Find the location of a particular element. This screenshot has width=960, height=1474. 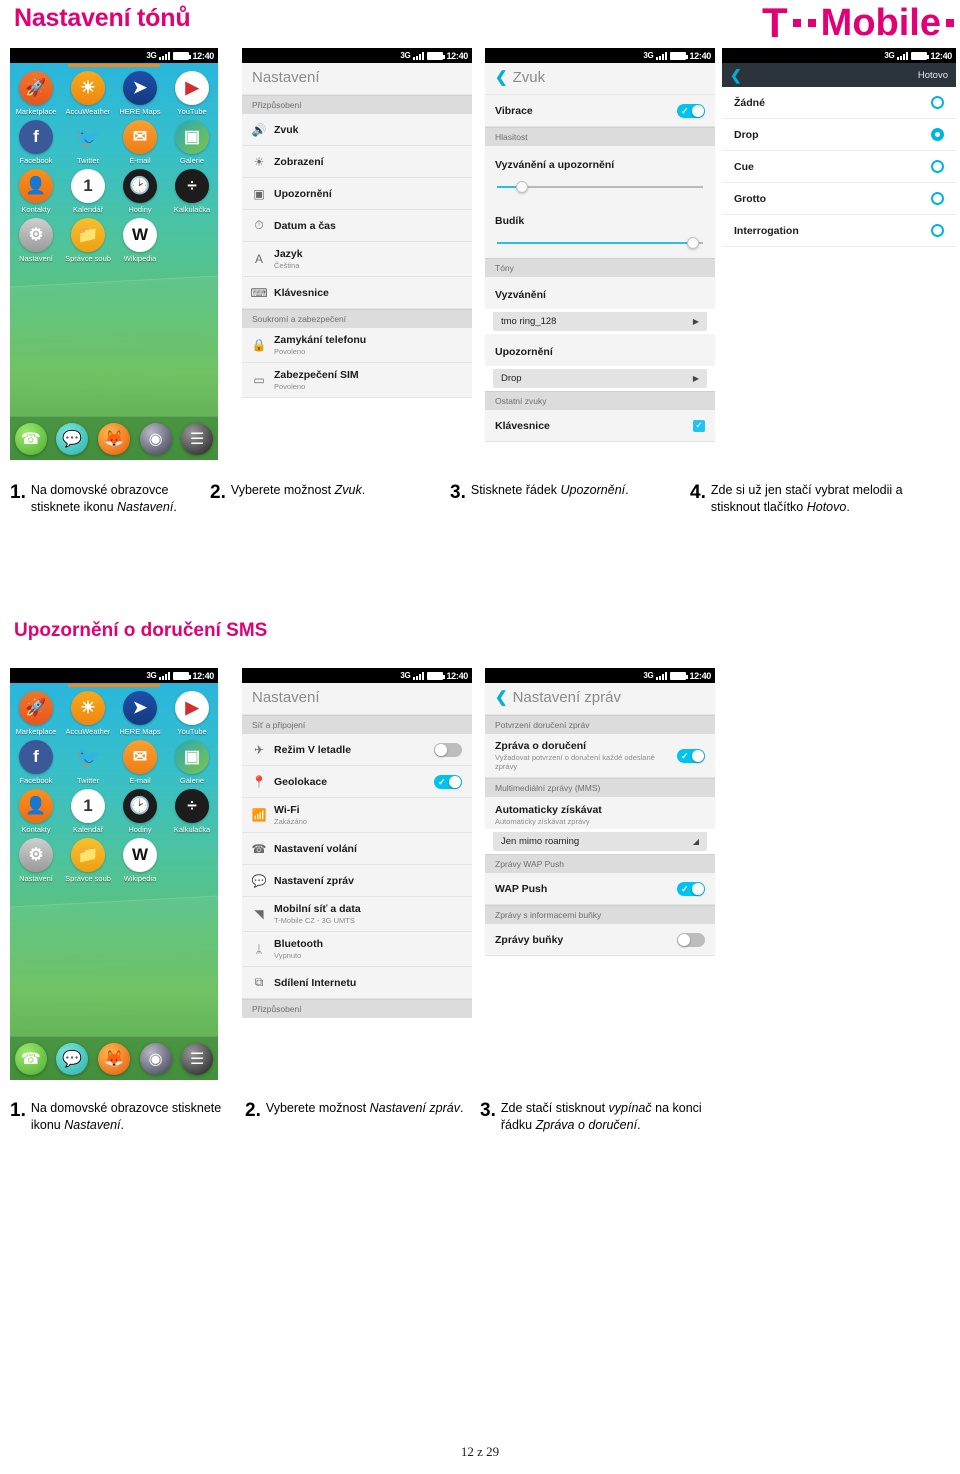

home-dock: ☎ 💬 🦊 ◉ ☰ is located at coordinates (114, 438).